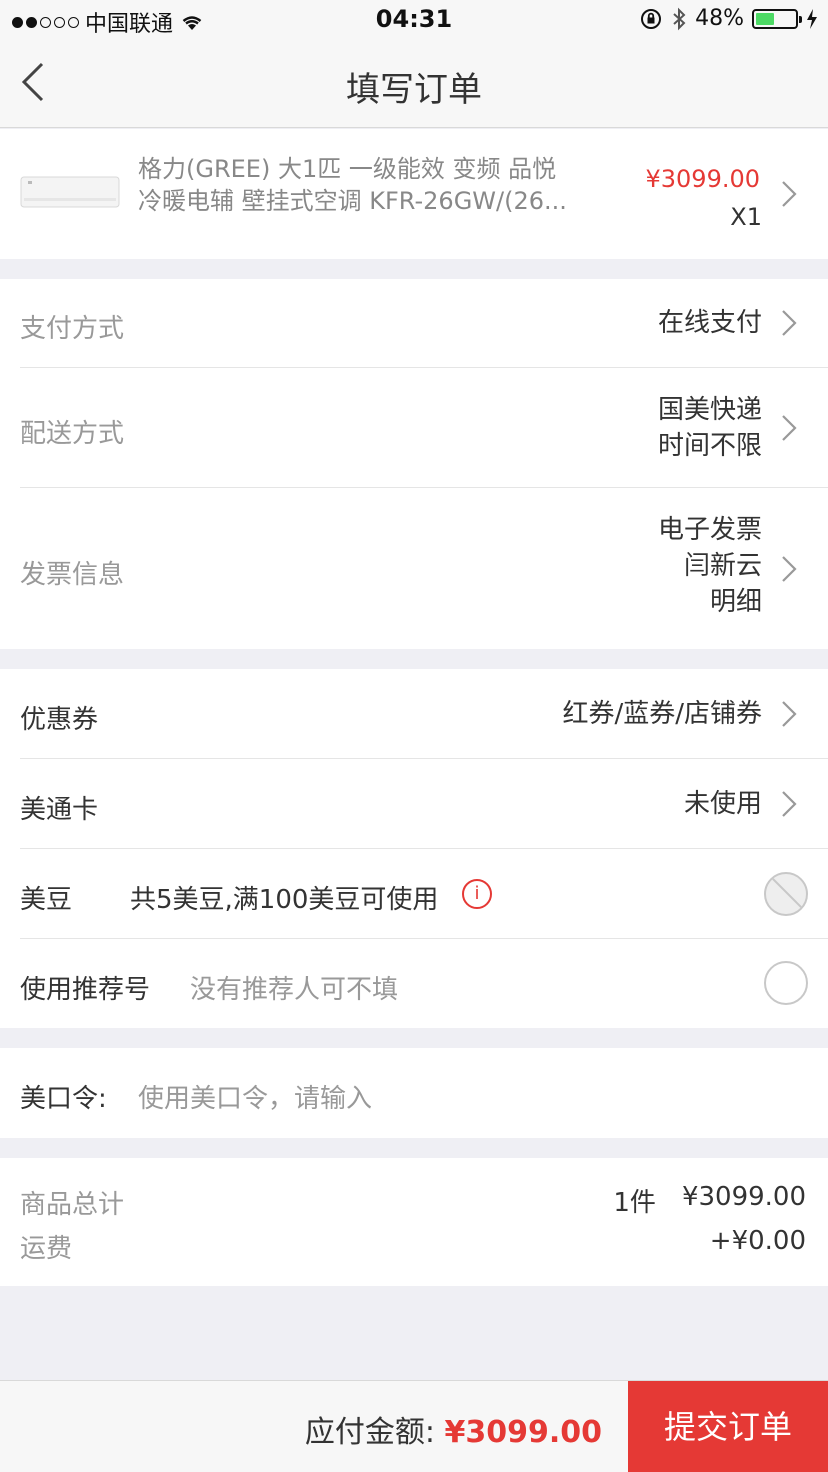  What do you see at coordinates (414, 428) in the screenshot?
I see `delivery-method-row: 配送方式 国美快递 时间不限` at bounding box center [414, 428].